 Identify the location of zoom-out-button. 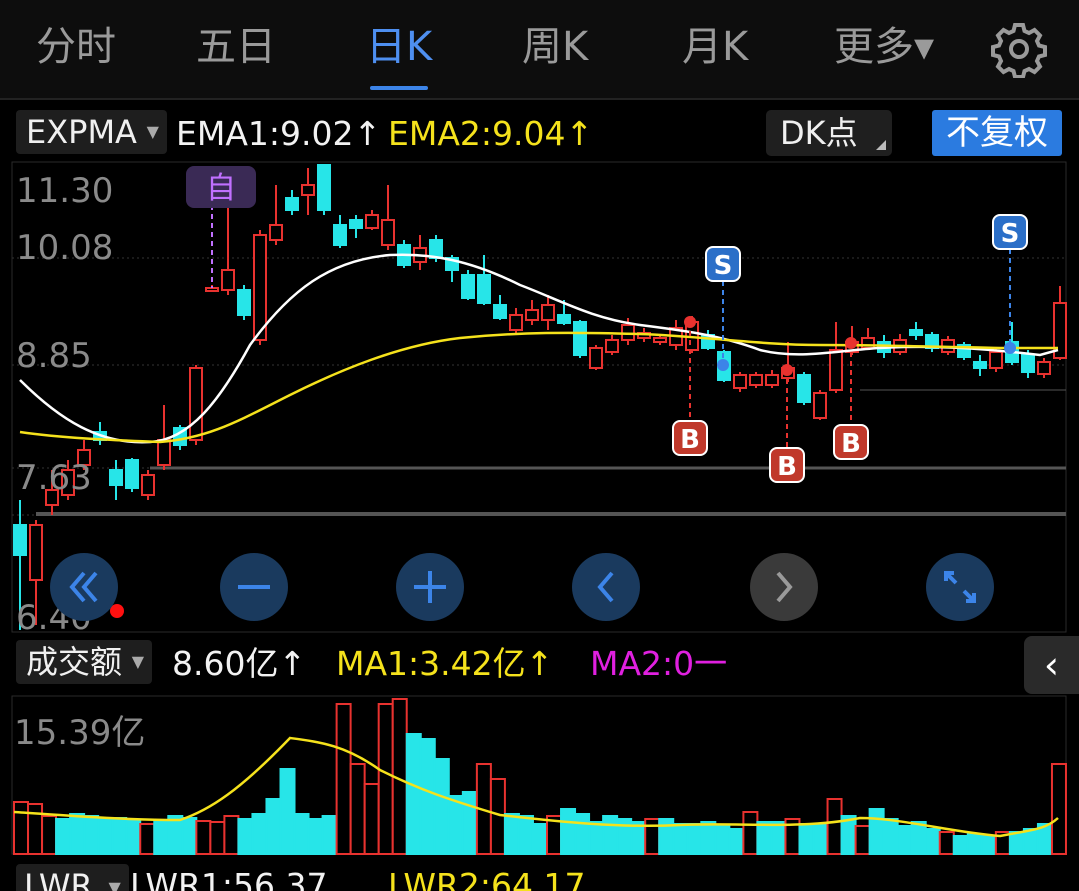
(254, 587).